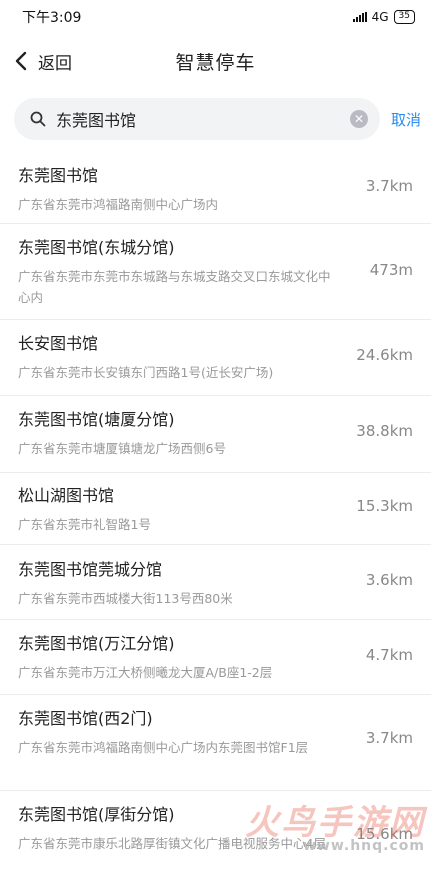 This screenshot has height=871, width=431. I want to click on cancel-button: 取消, so click(406, 119).